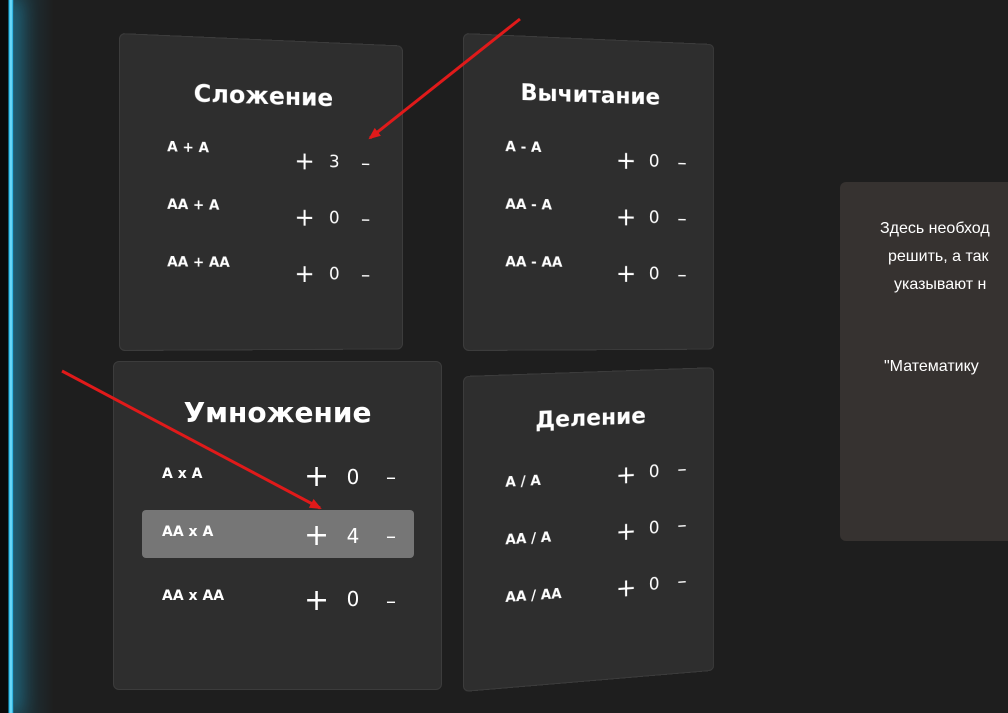  I want to click on multiplication-row-aa-x-aa: AA x AA + 0 –, so click(277, 600).